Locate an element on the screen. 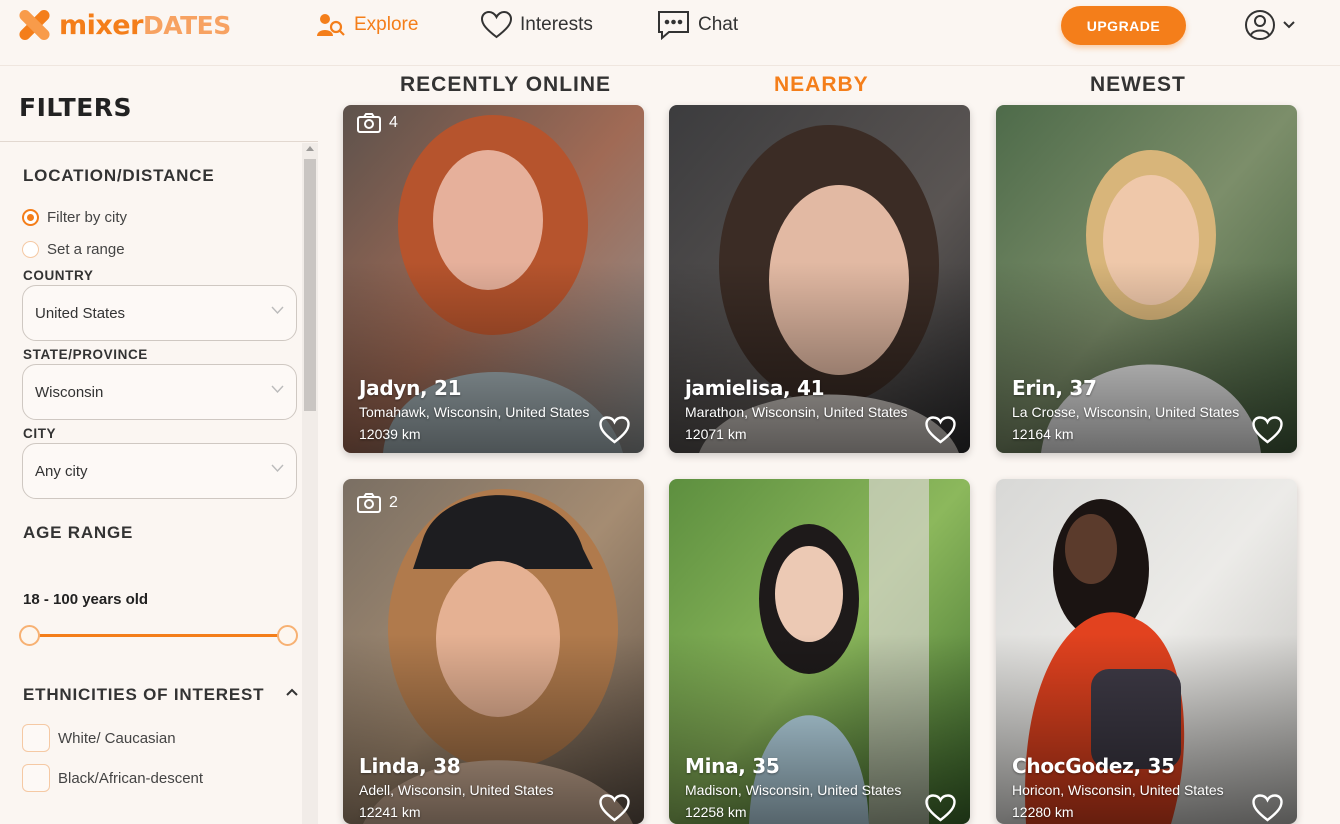 The width and height of the screenshot is (1340, 824). scroll-up-arrow-icon is located at coordinates (310, 148).